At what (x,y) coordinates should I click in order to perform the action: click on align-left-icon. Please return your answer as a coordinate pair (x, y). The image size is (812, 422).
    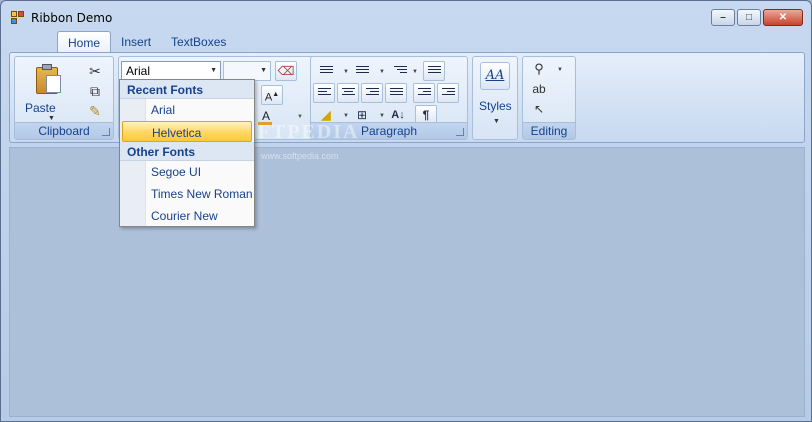
    Looking at the image, I should click on (324, 93).